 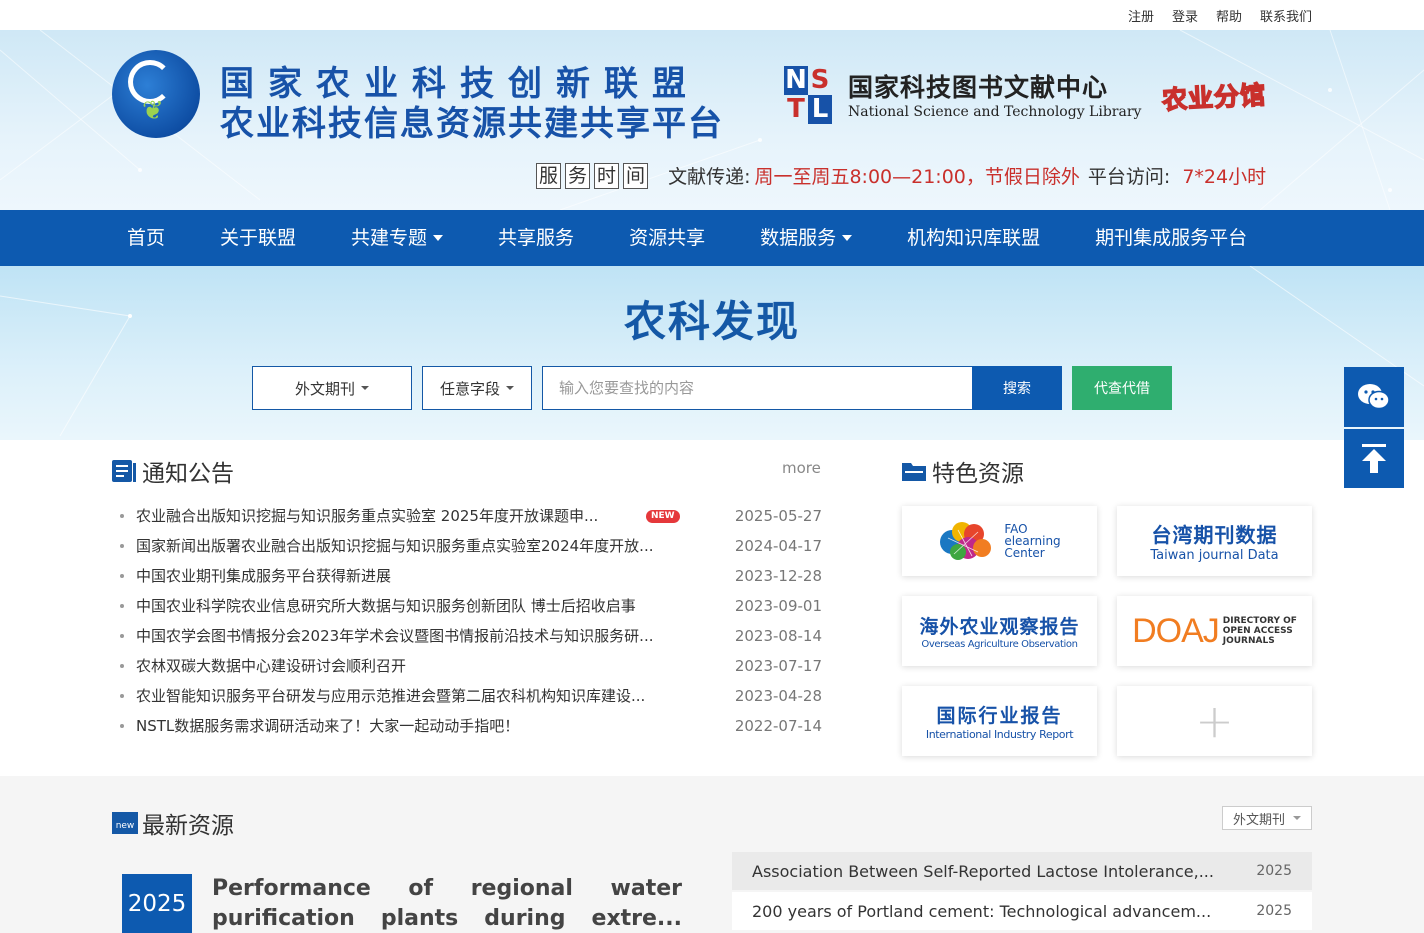 I want to click on notice-item-title: NSTL数据服务需求调研活动来了！大家一起动动手指吧！, so click(x=328, y=726).